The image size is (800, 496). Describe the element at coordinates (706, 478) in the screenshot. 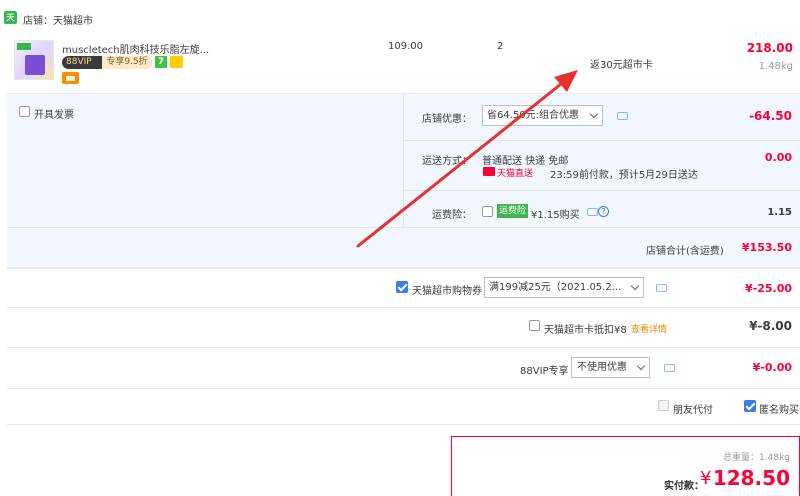

I see `currency-symbol: ¥` at that location.